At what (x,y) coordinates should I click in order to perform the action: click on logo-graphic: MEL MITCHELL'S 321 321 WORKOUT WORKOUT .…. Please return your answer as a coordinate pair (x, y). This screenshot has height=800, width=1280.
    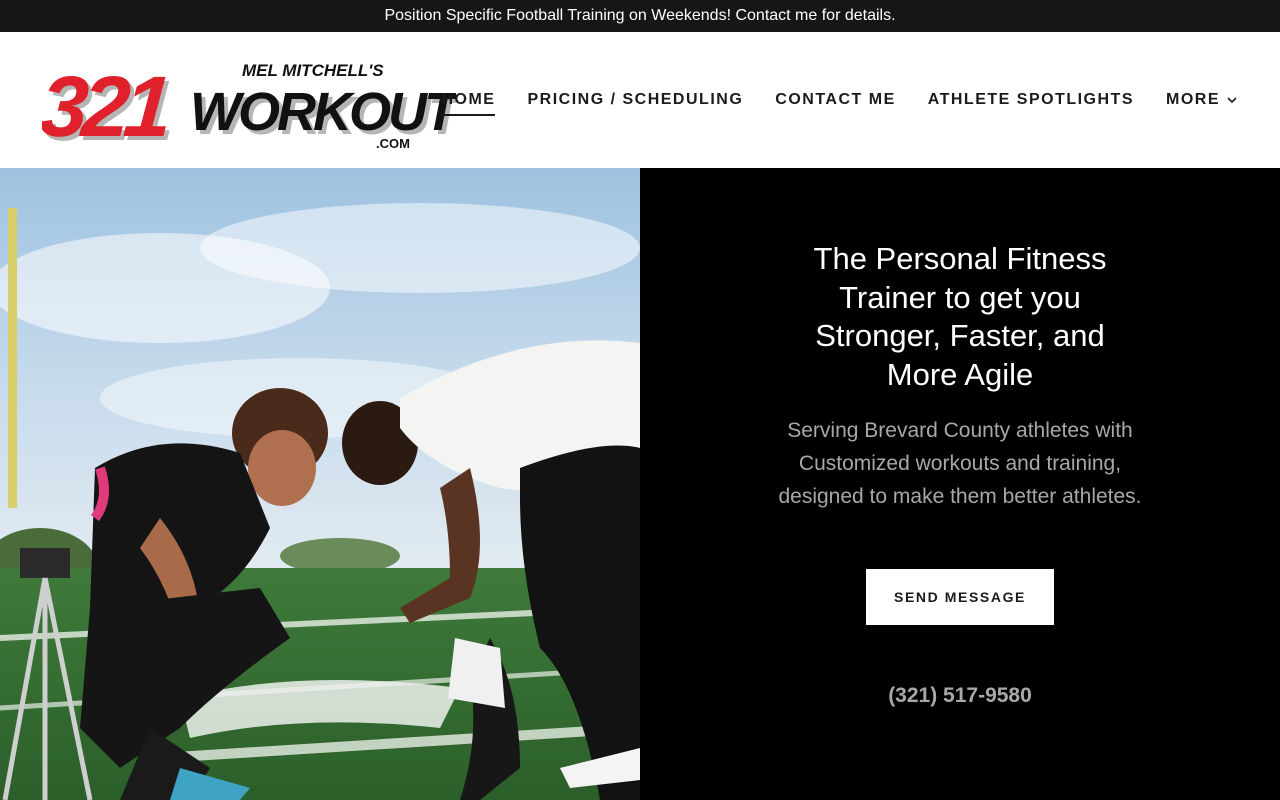
    Looking at the image, I should click on (249, 107).